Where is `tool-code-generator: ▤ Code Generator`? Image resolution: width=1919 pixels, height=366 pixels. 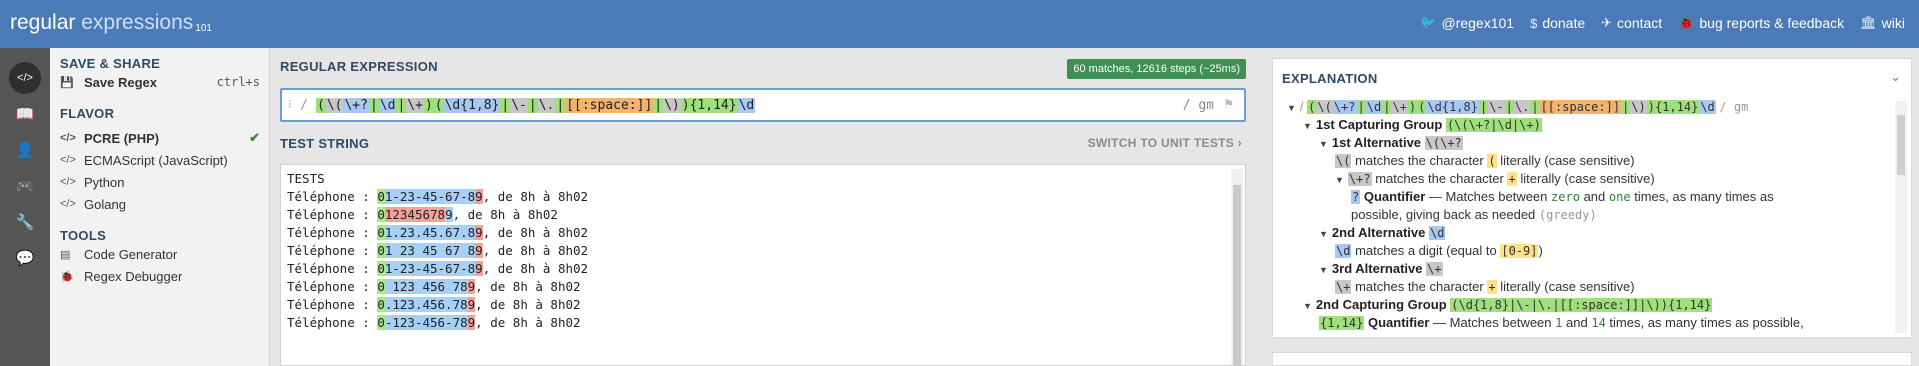 tool-code-generator: ▤ Code Generator is located at coordinates (160, 254).